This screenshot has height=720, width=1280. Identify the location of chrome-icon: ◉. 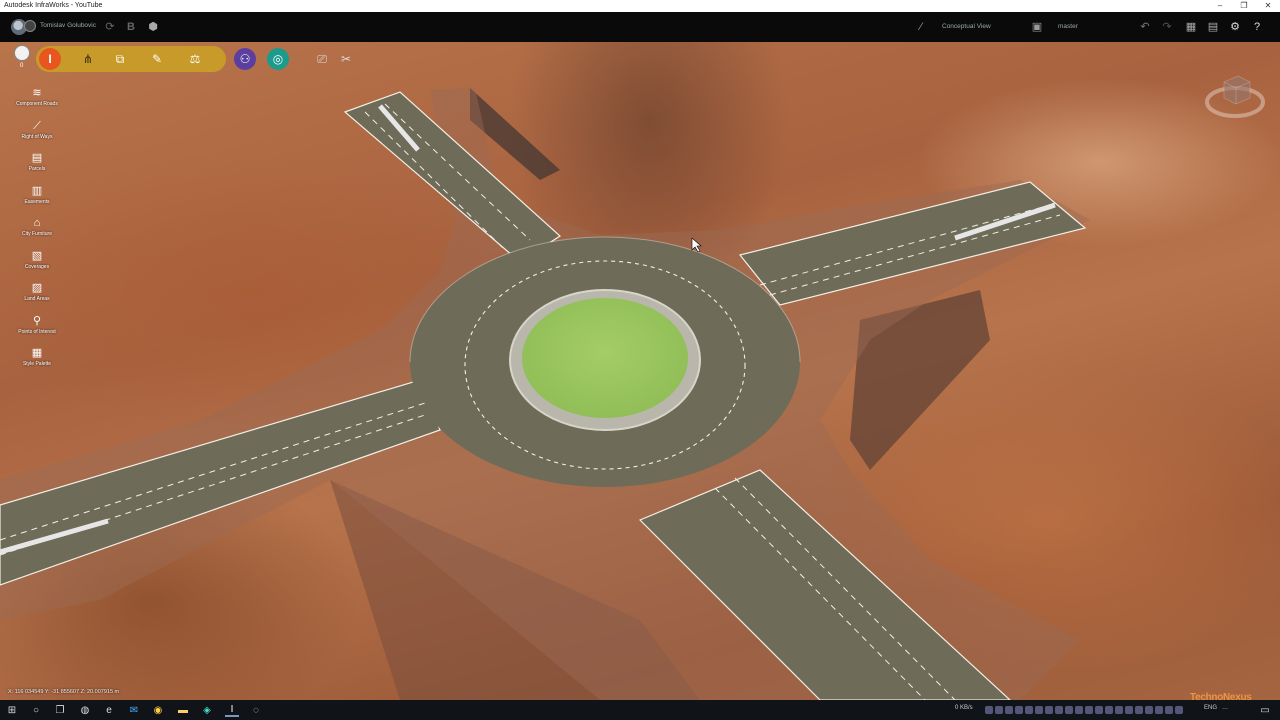
(158, 710).